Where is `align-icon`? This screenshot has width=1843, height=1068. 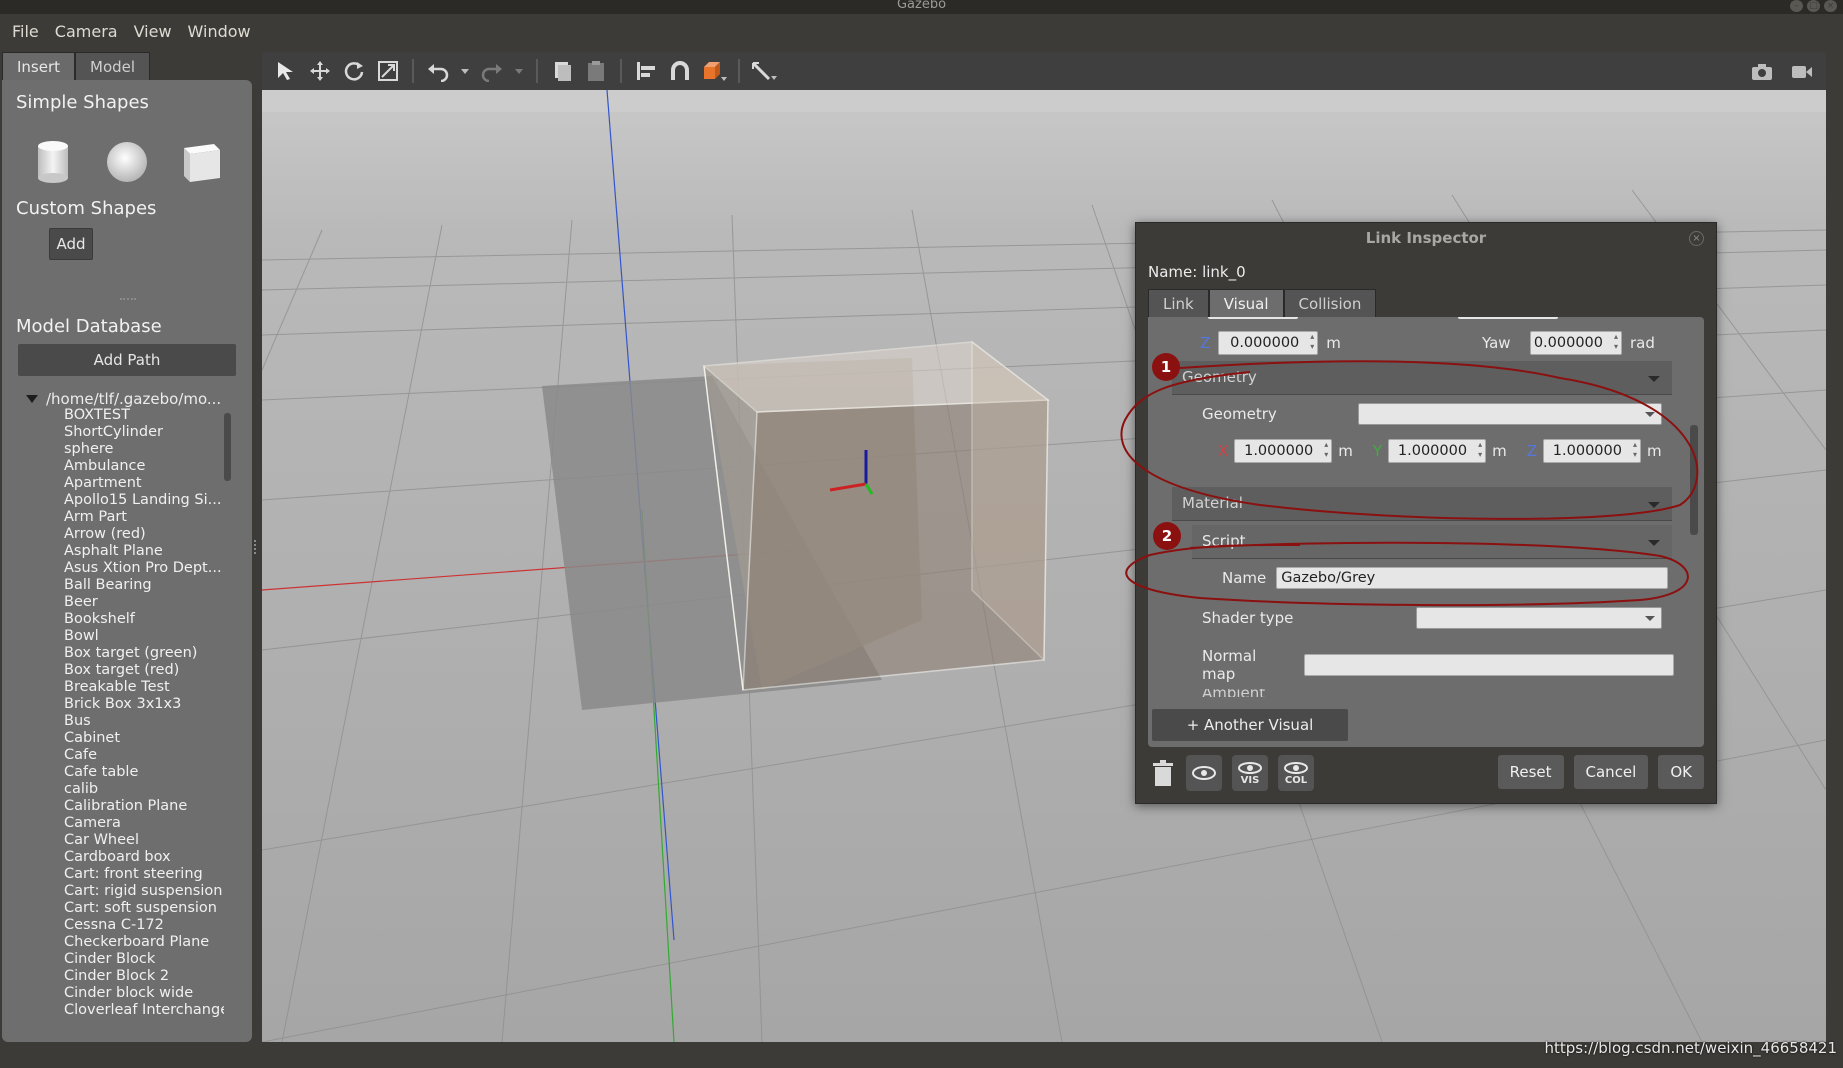
align-icon is located at coordinates (646, 71).